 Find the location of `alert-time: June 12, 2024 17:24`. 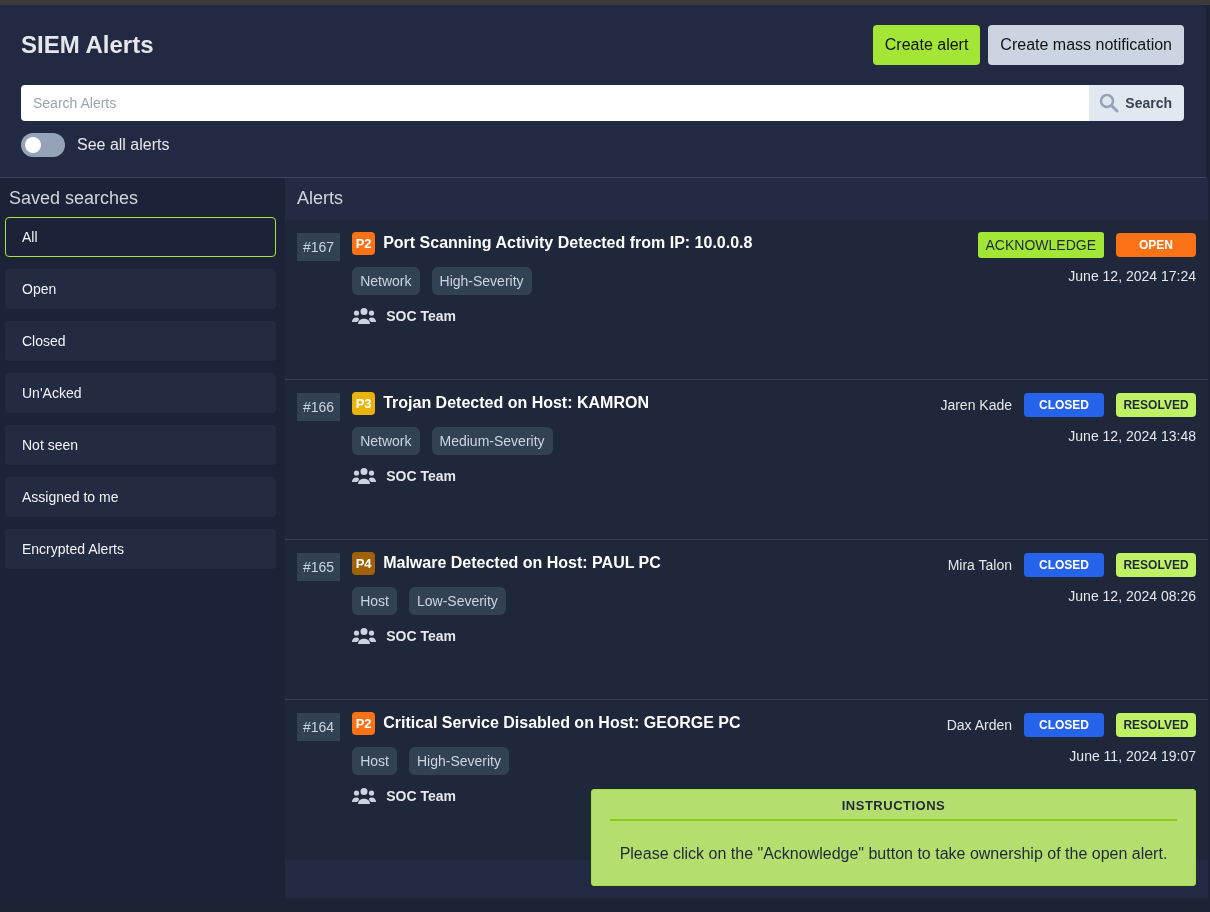

alert-time: June 12, 2024 17:24 is located at coordinates (1132, 276).